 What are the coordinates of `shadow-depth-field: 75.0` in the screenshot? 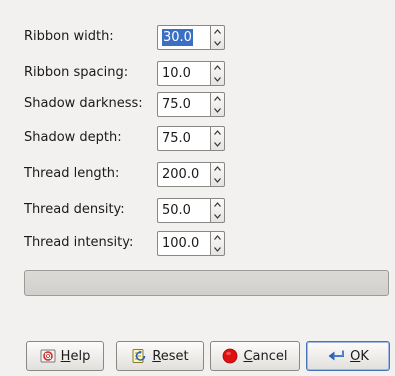 It's located at (183, 138).